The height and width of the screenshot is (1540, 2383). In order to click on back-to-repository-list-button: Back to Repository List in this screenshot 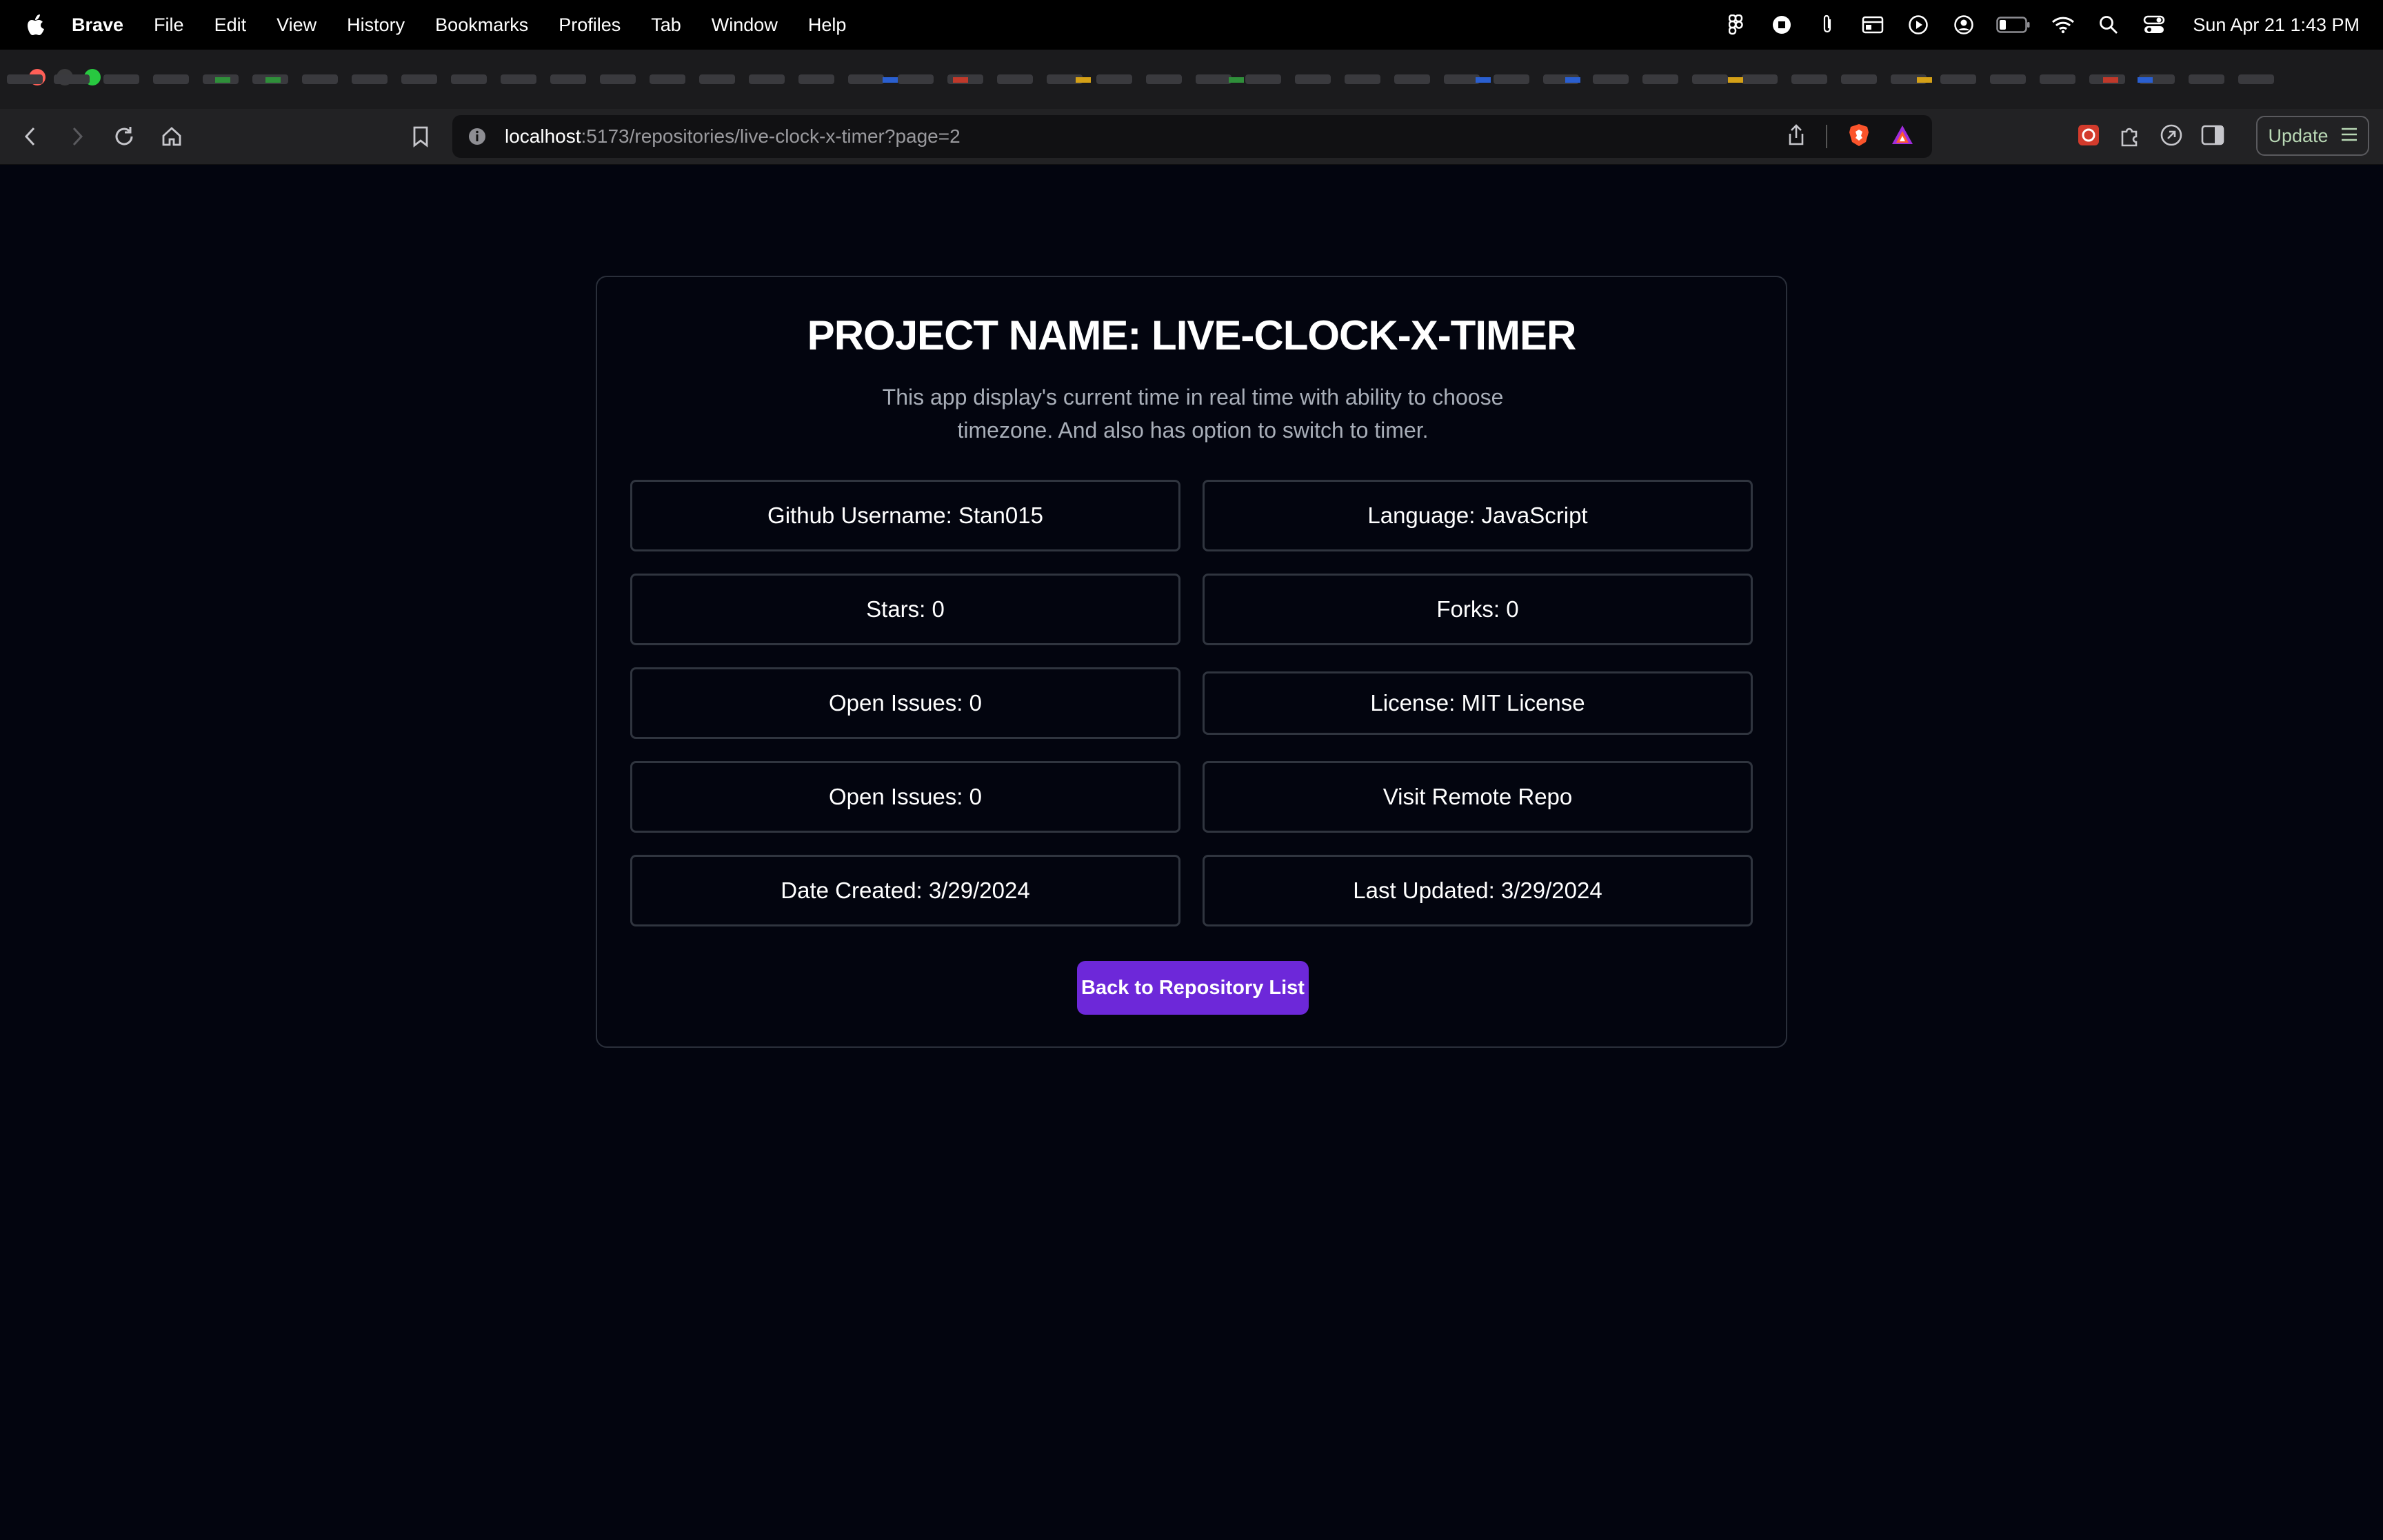, I will do `click(1193, 988)`.